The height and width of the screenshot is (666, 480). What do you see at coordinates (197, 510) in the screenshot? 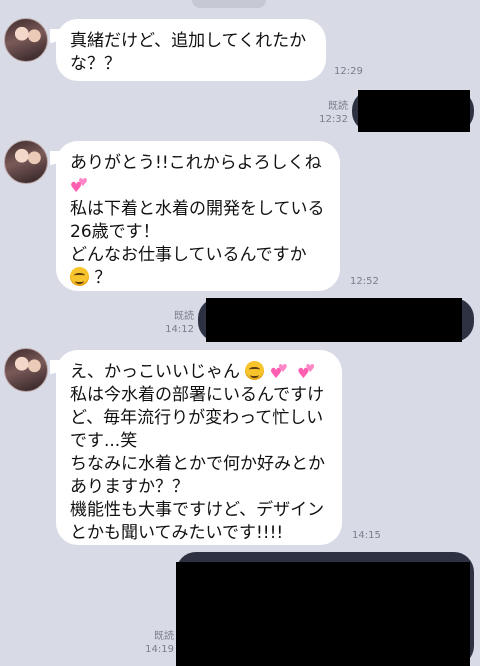
I see `message-line: 機能性も大事ですけど、デザイン` at bounding box center [197, 510].